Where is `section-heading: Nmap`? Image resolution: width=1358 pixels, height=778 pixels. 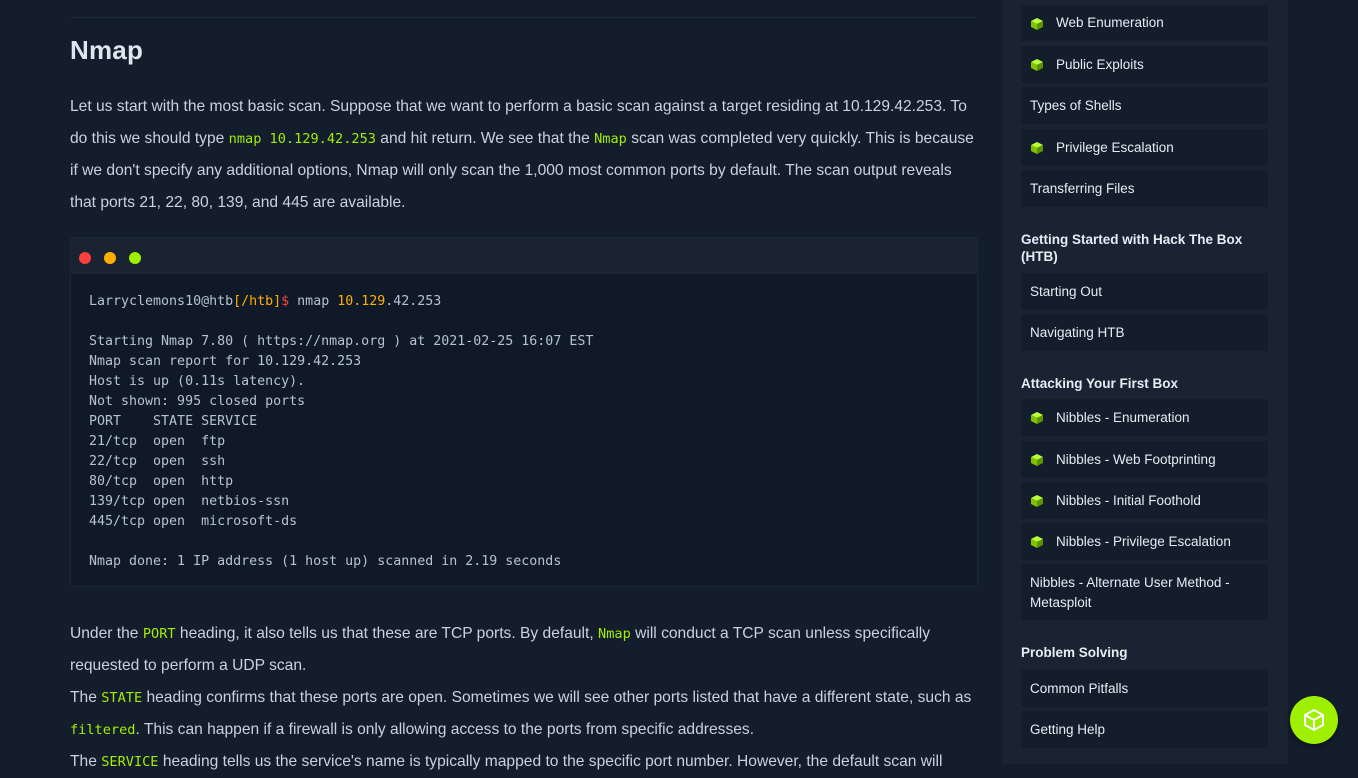
section-heading: Nmap is located at coordinates (107, 50).